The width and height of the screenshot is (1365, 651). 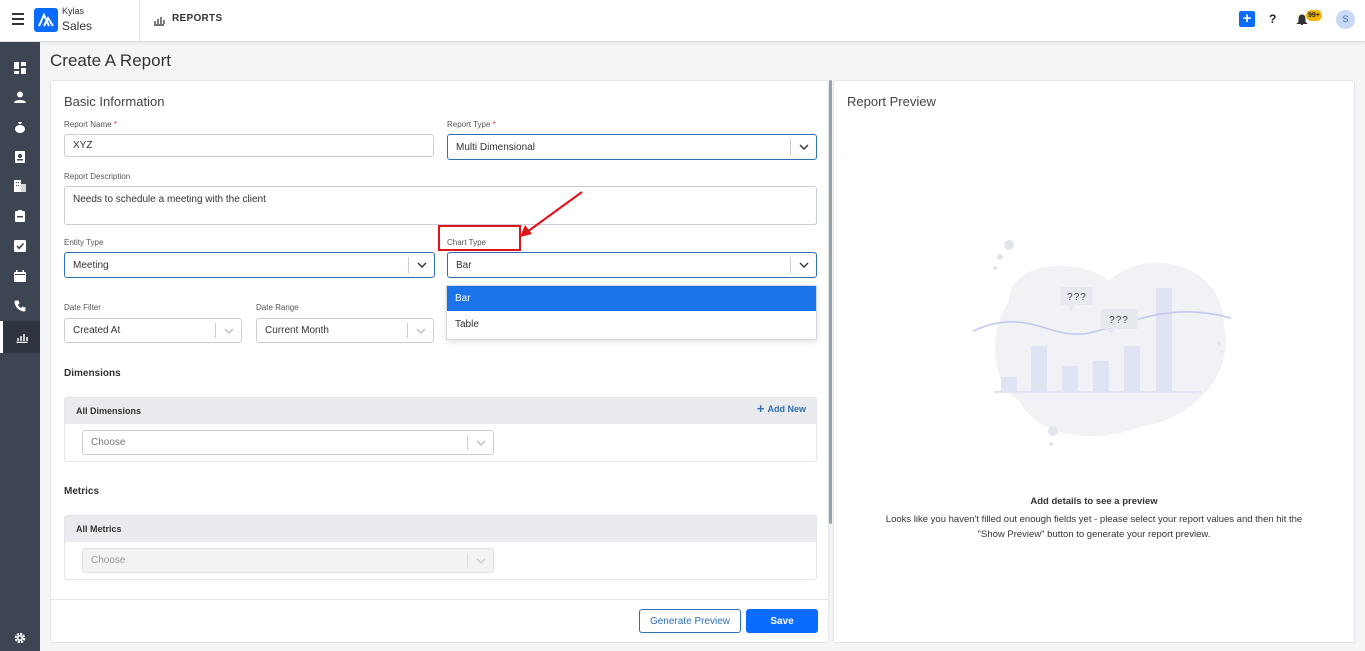 I want to click on dimensions-box: All Dimensions + Add New Choose, so click(x=440, y=429).